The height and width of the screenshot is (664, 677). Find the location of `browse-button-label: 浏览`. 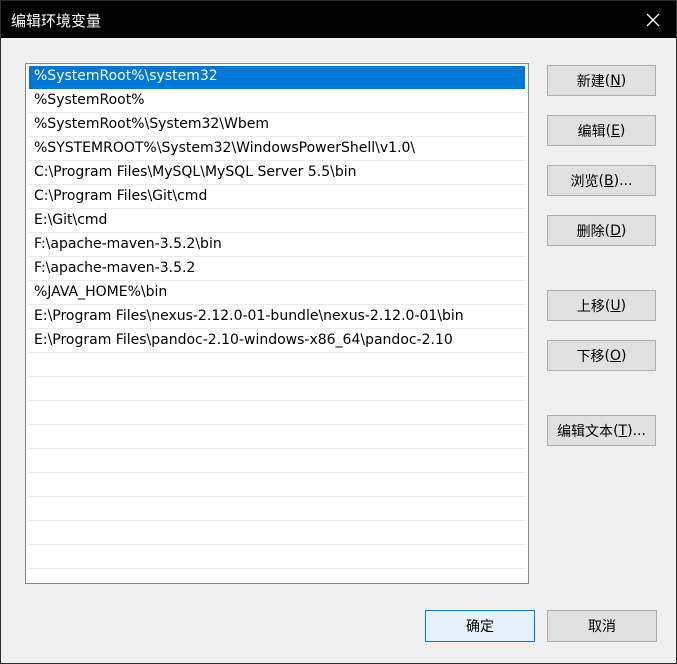

browse-button-label: 浏览 is located at coordinates (584, 181).